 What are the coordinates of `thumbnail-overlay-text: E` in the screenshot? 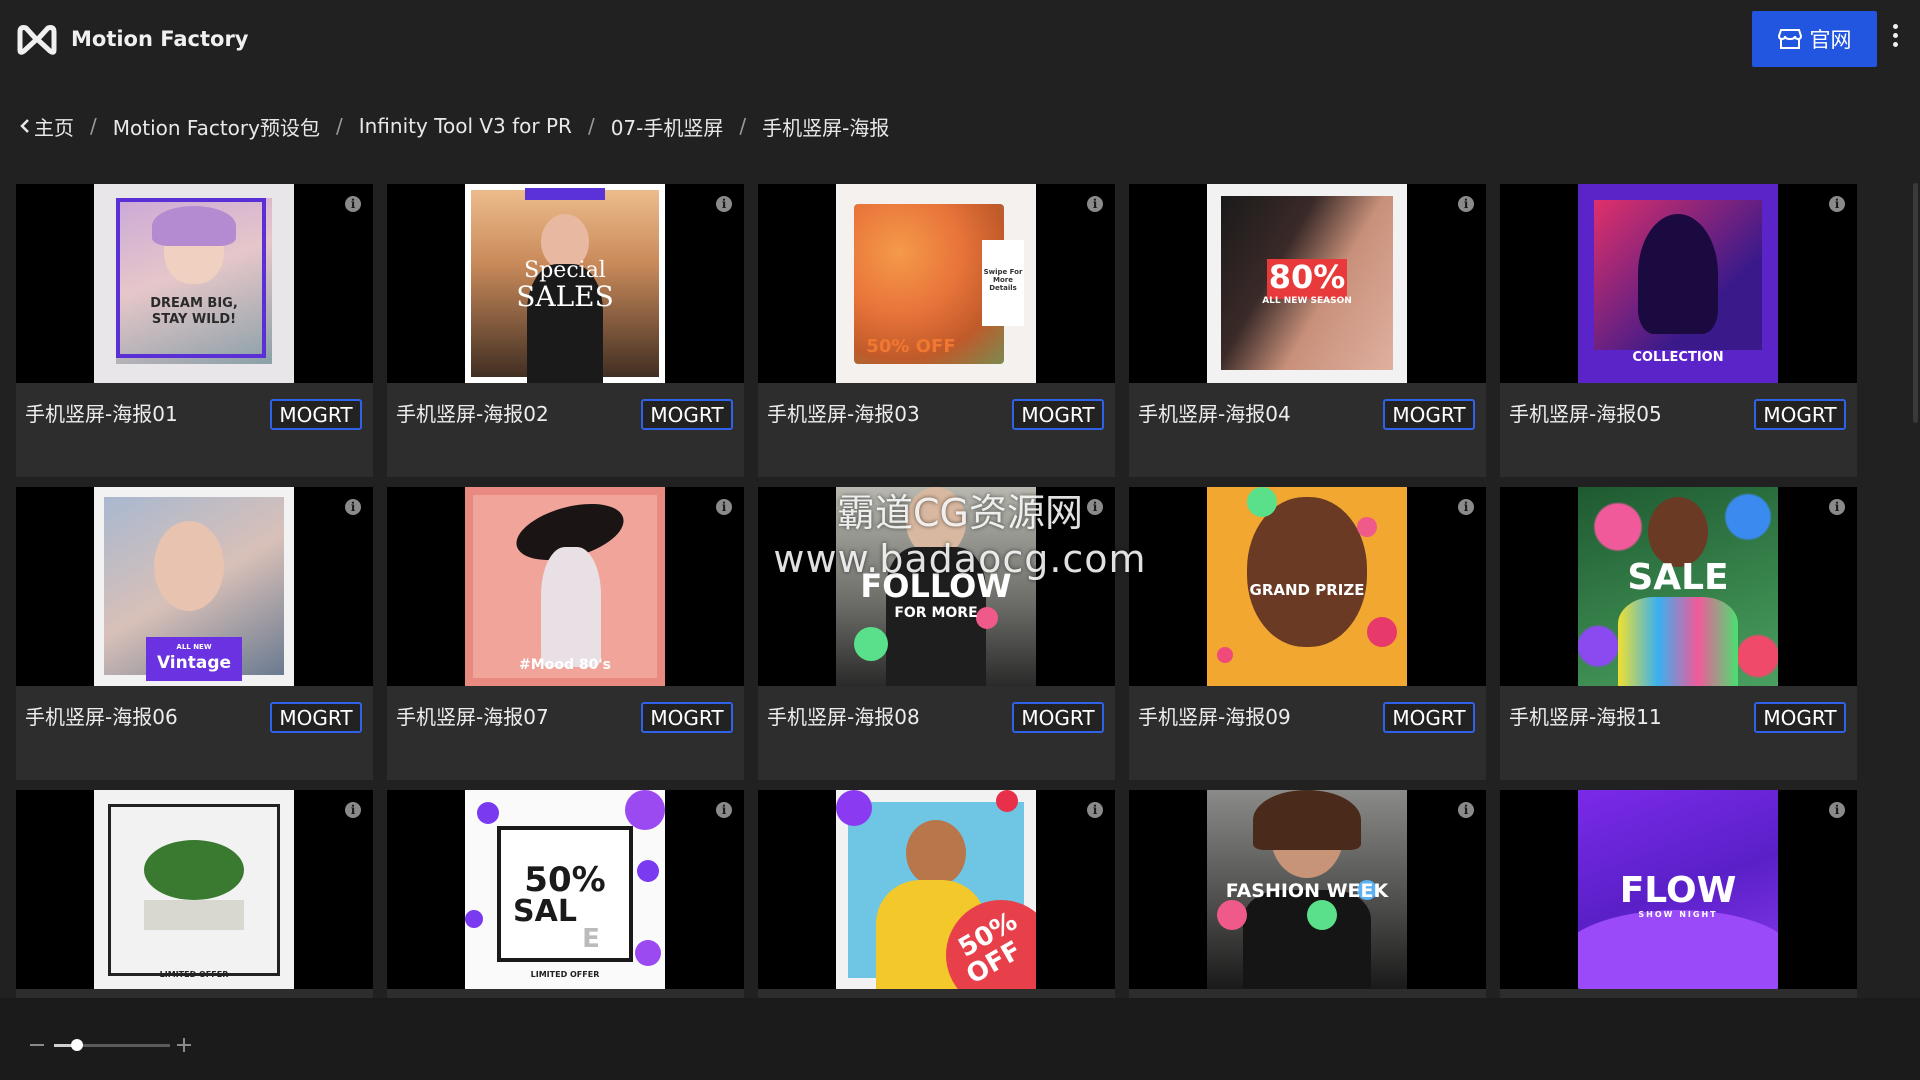 It's located at (591, 939).